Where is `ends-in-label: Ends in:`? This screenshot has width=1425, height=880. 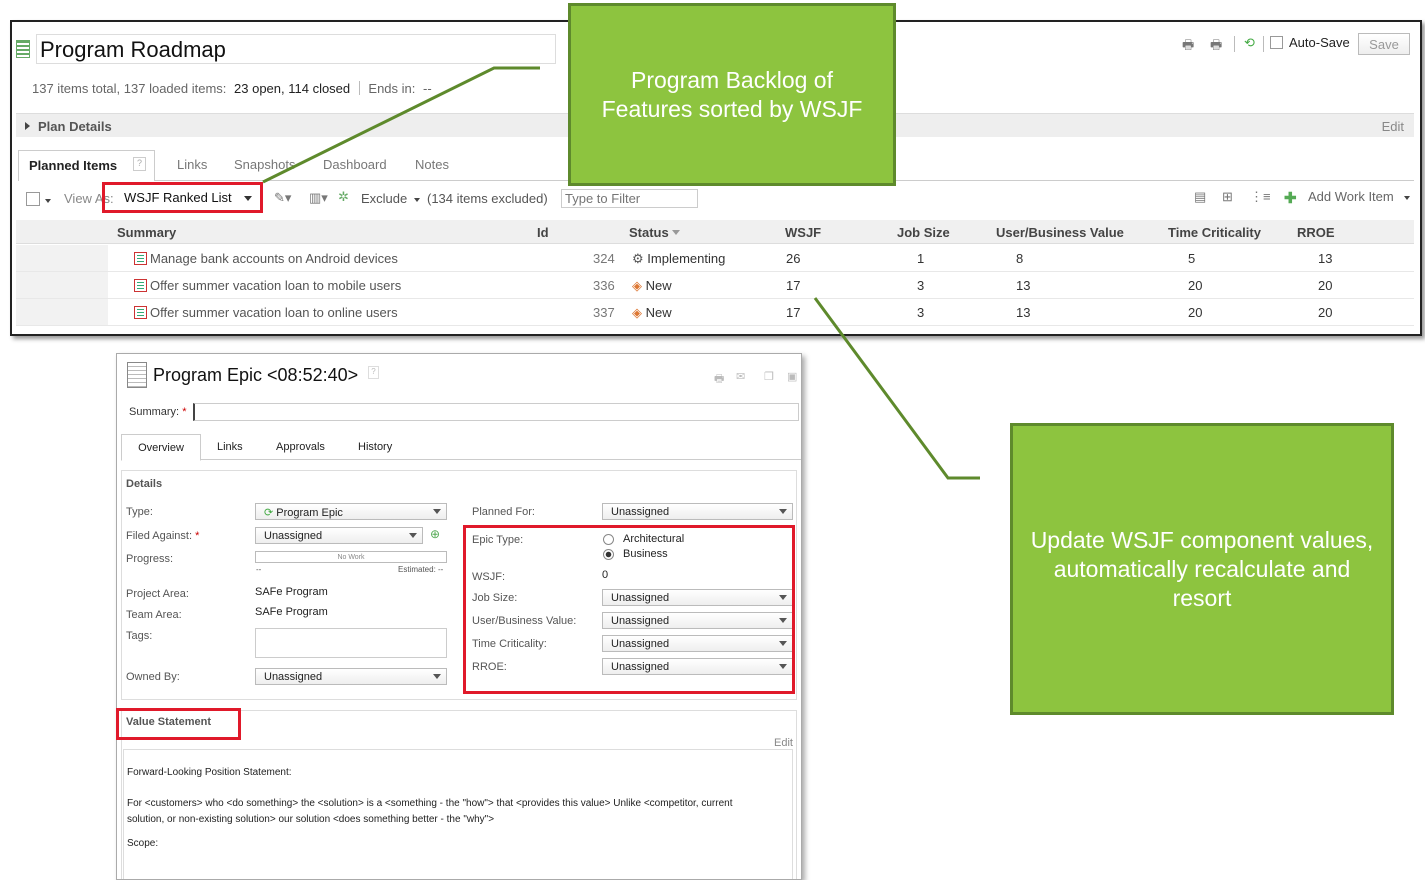
ends-in-label: Ends in: is located at coordinates (392, 88).